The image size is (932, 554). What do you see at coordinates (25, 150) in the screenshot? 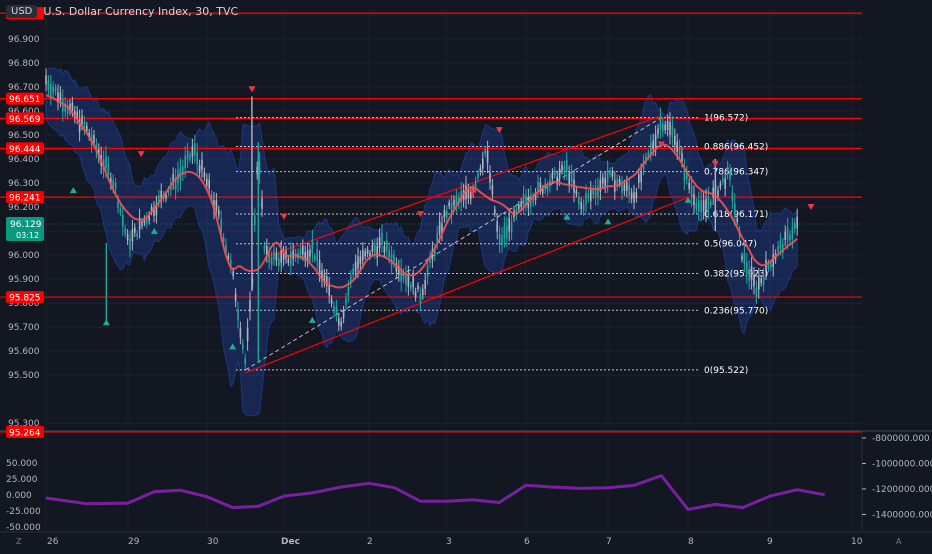
I see `price-level-badge-label: 96.444` at bounding box center [25, 150].